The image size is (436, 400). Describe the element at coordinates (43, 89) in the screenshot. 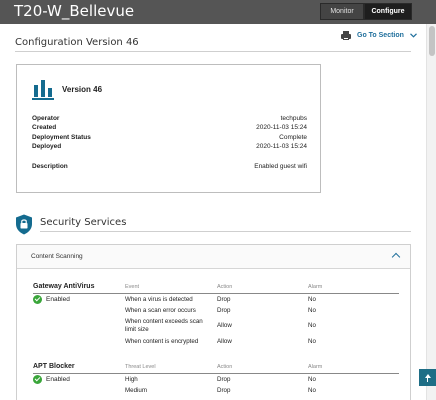

I see `bar-chart-icon` at that location.